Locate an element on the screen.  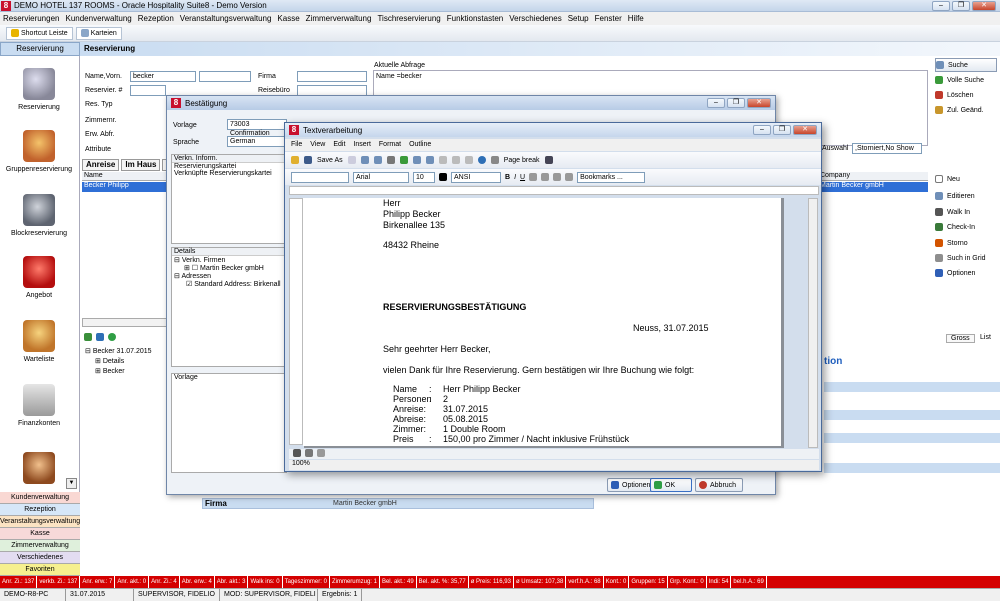
karteien-button: Karteien is located at coordinates (98, 33).